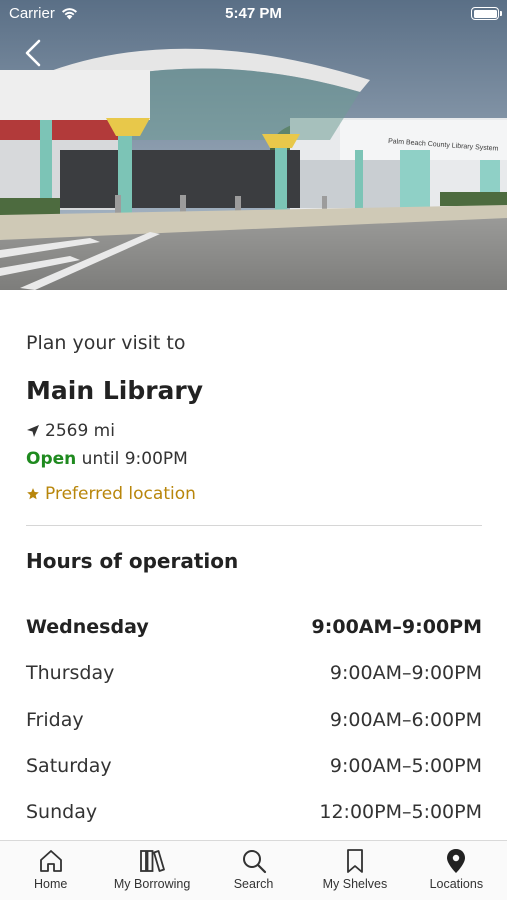 This screenshot has width=507, height=900. What do you see at coordinates (50, 861) in the screenshot?
I see `home-icon` at bounding box center [50, 861].